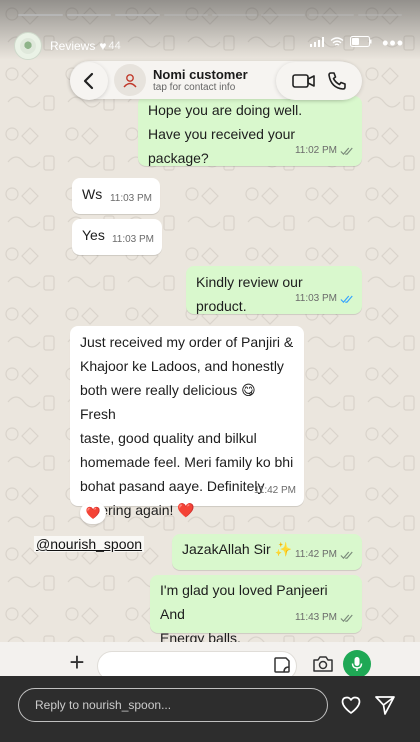 This screenshot has height=742, width=420. Describe the element at coordinates (181, 705) in the screenshot. I see `reply-input` at that location.